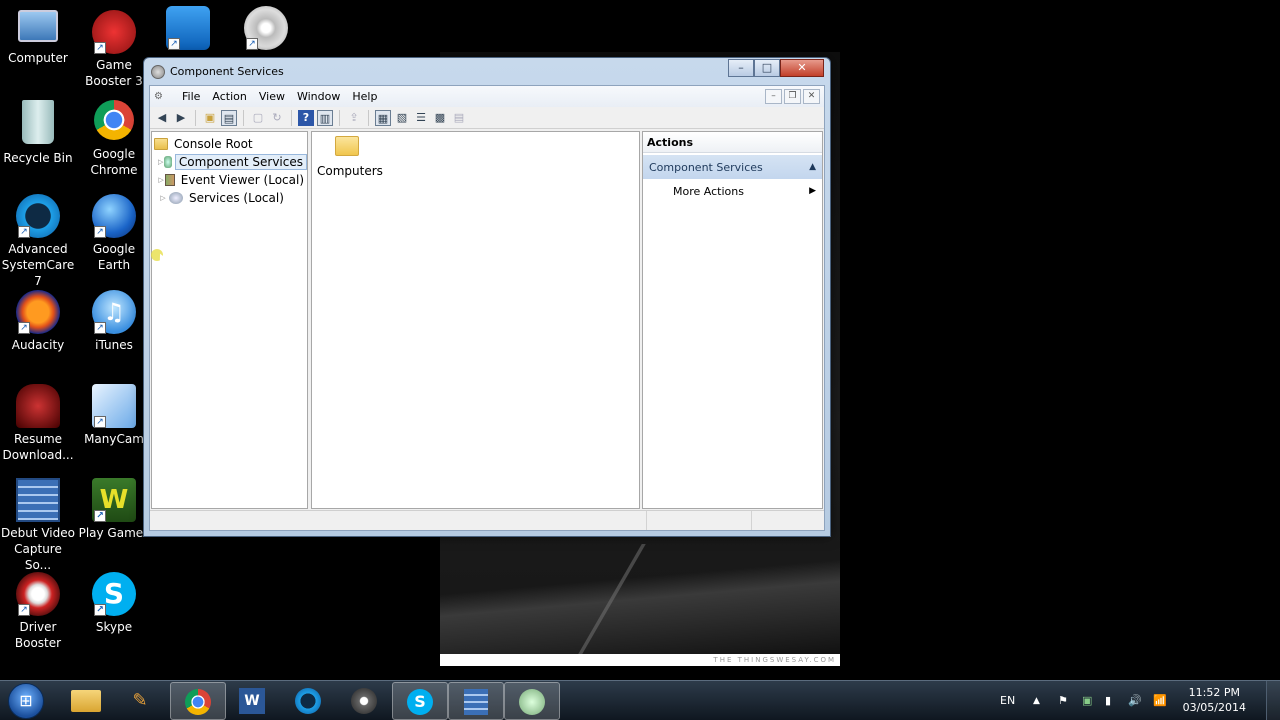 The width and height of the screenshot is (1280, 720). I want to click on chrome-icon, so click(114, 120).